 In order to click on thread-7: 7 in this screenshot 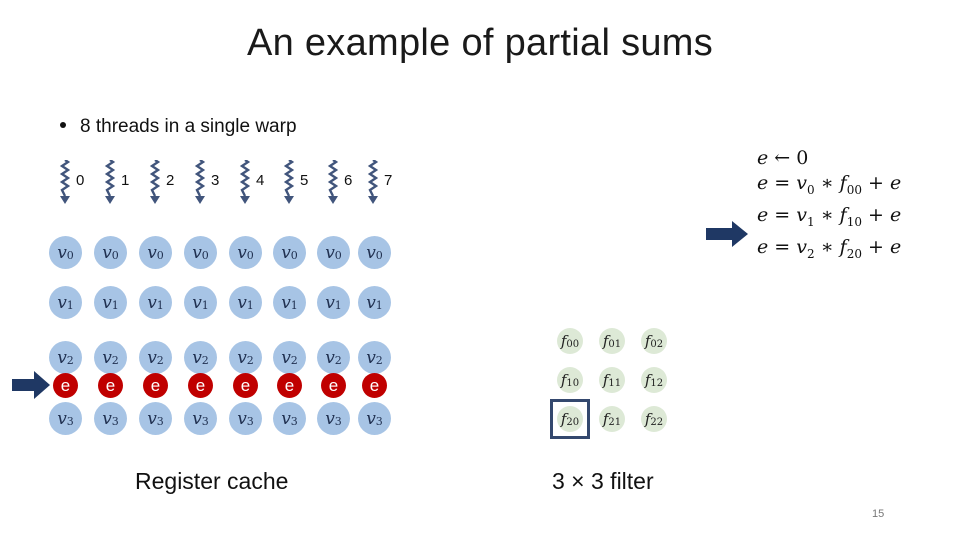, I will do `click(386, 185)`.